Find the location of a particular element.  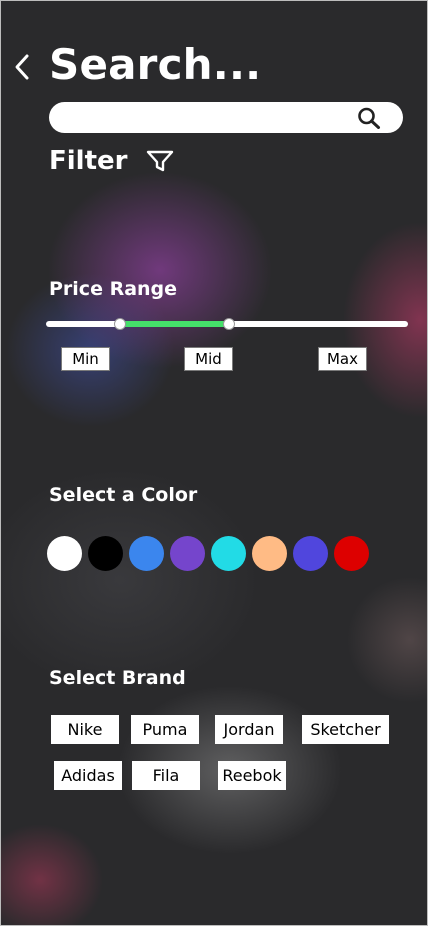

price-range-label: Price Range is located at coordinates (113, 289).